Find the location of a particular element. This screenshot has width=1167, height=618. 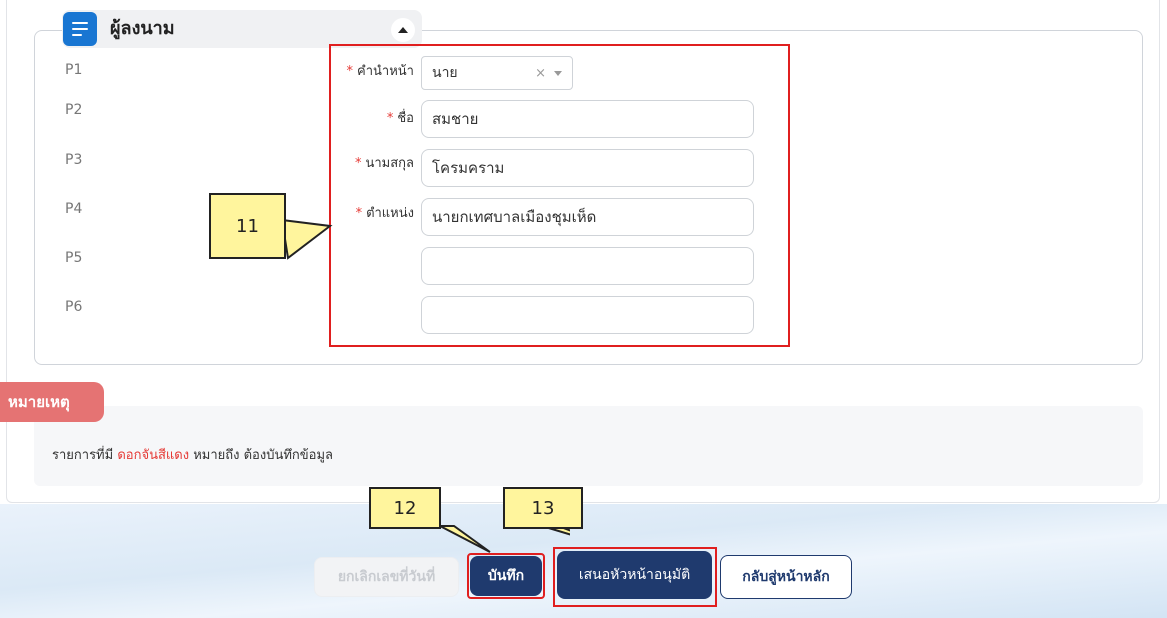

position-label-p3: P3 is located at coordinates (74, 160).